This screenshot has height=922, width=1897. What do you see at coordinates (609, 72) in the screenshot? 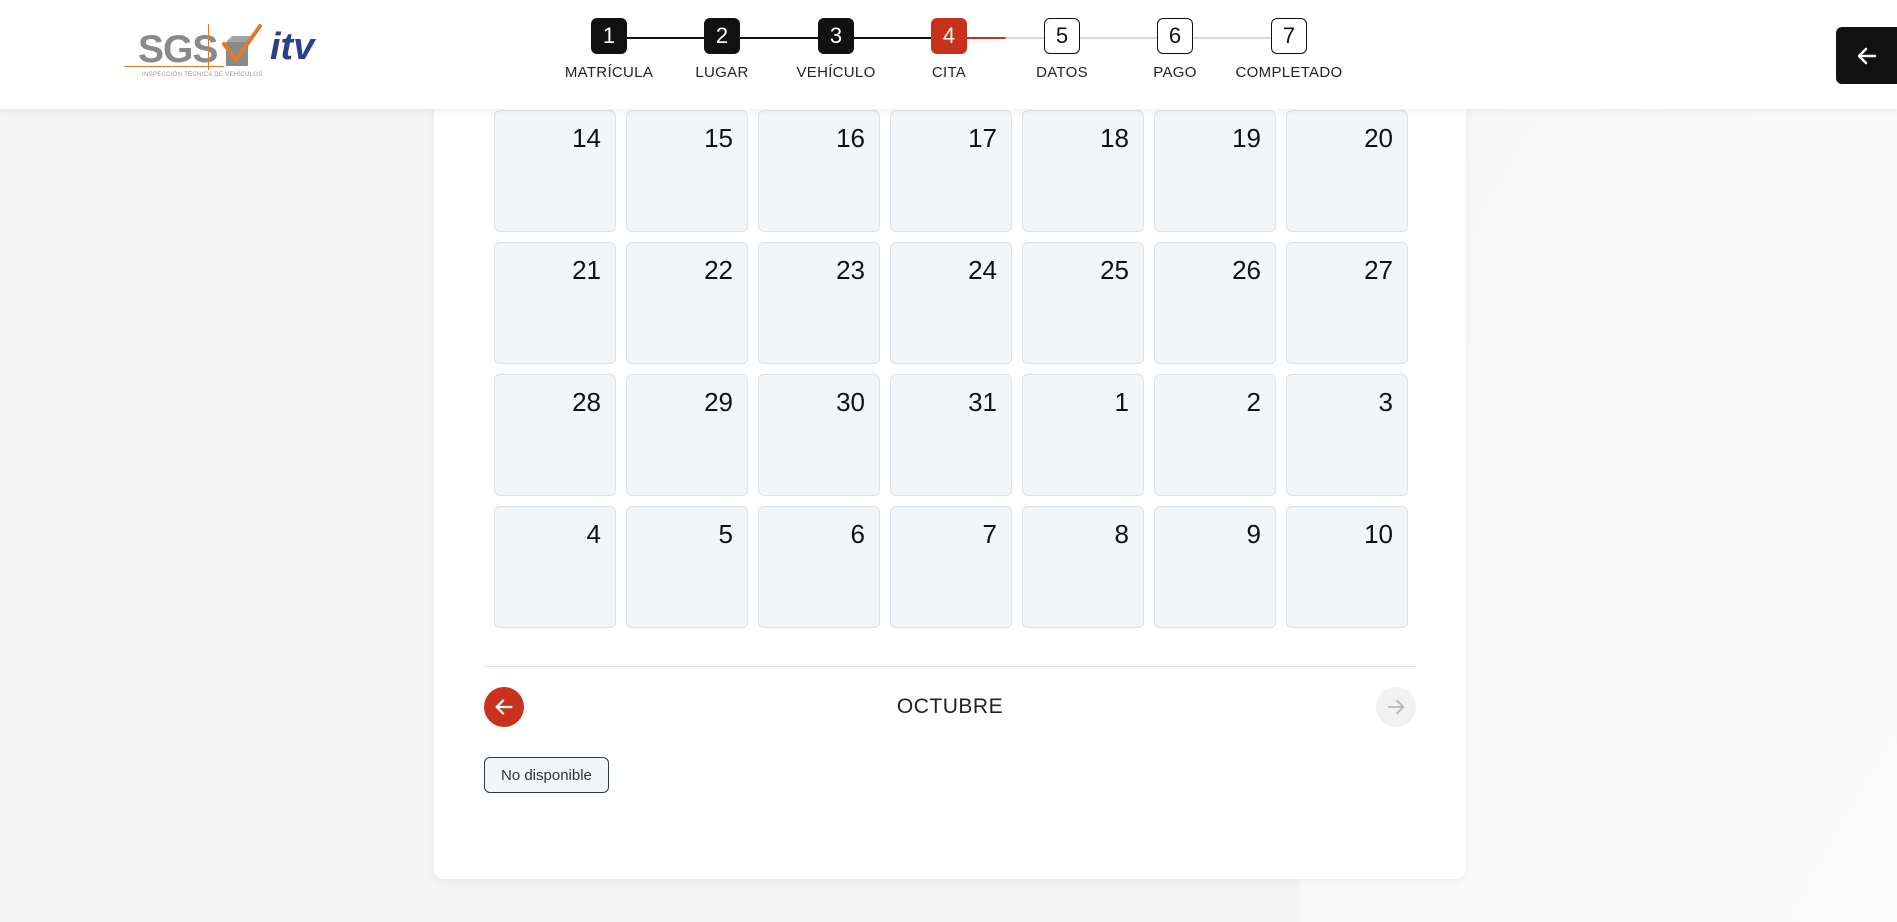
I see `step-label: MATRÍCULA` at bounding box center [609, 72].